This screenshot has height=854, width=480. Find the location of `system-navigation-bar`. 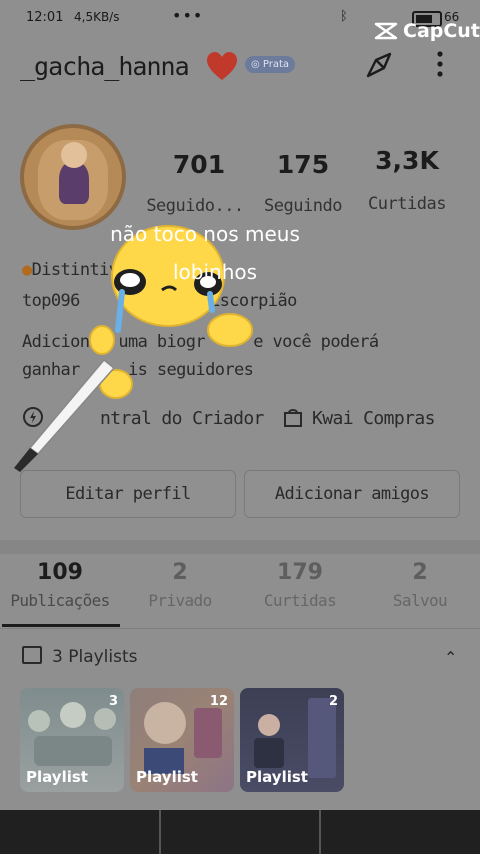

system-navigation-bar is located at coordinates (240, 832).